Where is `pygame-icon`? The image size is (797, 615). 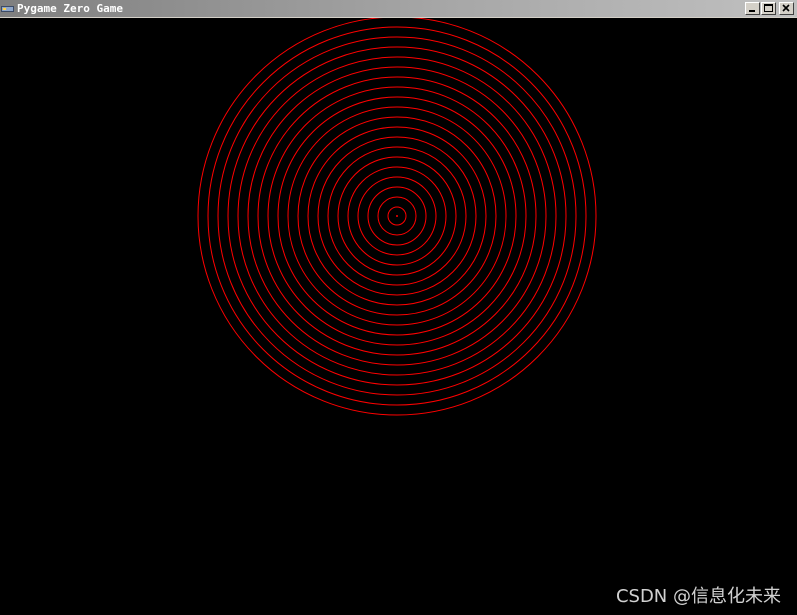 pygame-icon is located at coordinates (8, 8).